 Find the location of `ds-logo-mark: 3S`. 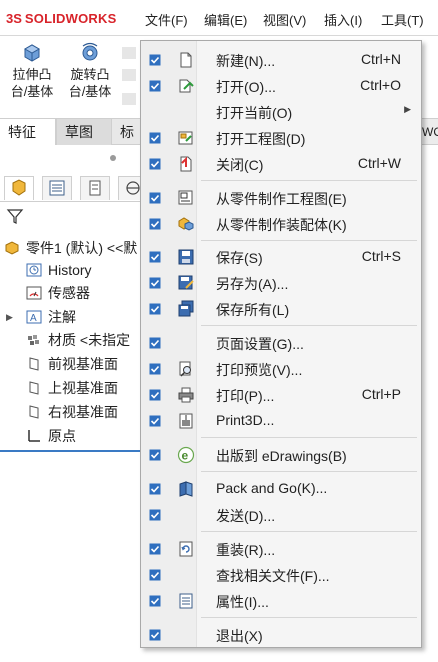

ds-logo-mark: 3S is located at coordinates (14, 18).